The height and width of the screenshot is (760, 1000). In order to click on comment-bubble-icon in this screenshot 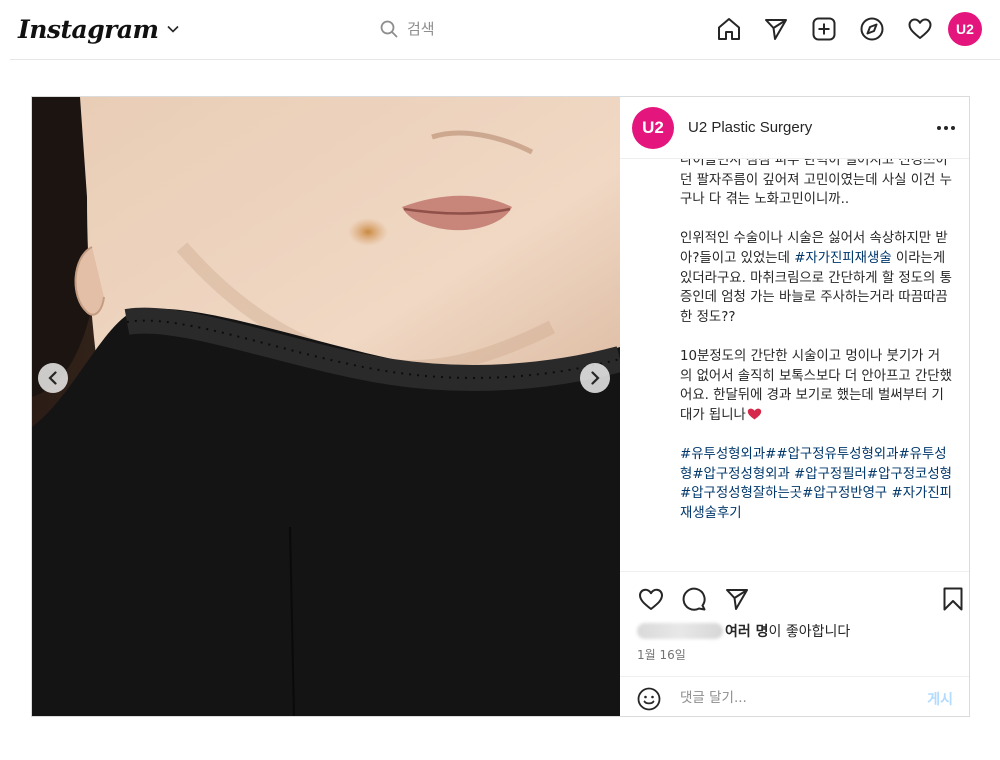, I will do `click(694, 599)`.